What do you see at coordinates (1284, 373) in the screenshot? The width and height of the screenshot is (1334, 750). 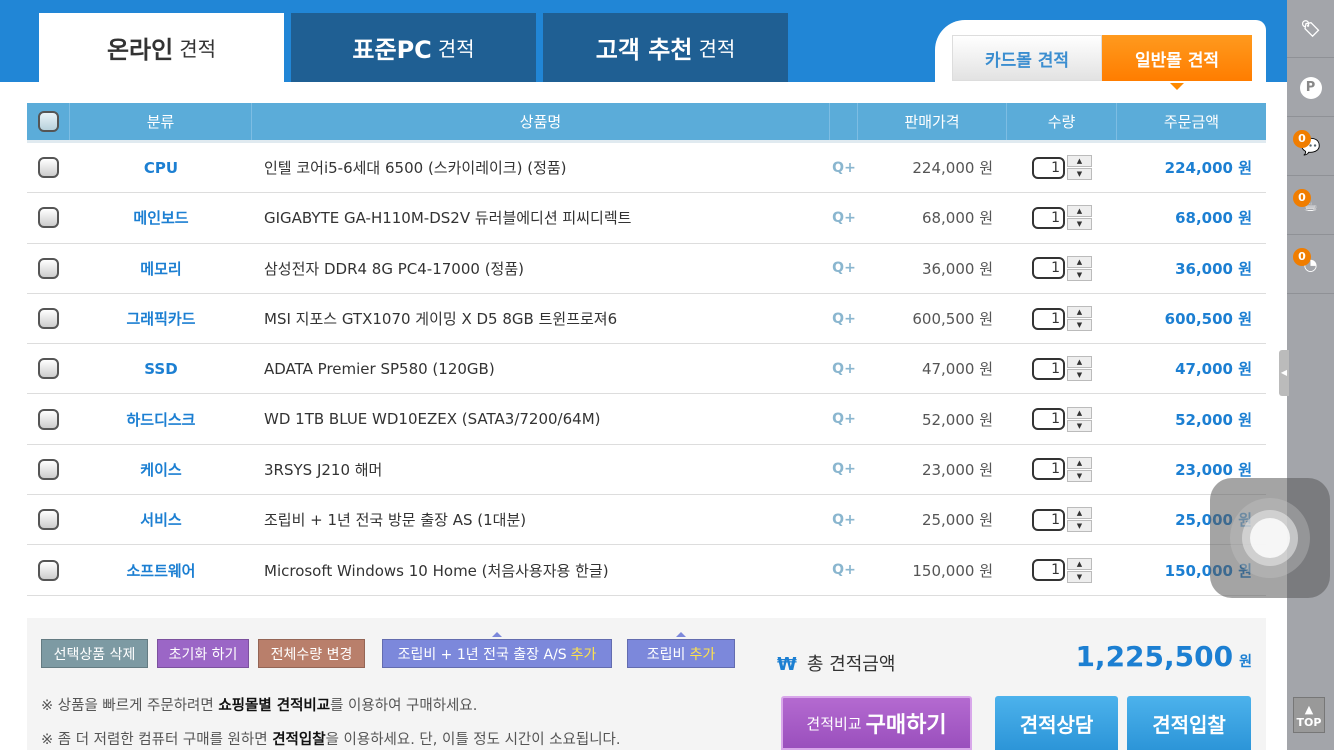 I see `sidebar-collapse-handle: ◀` at bounding box center [1284, 373].